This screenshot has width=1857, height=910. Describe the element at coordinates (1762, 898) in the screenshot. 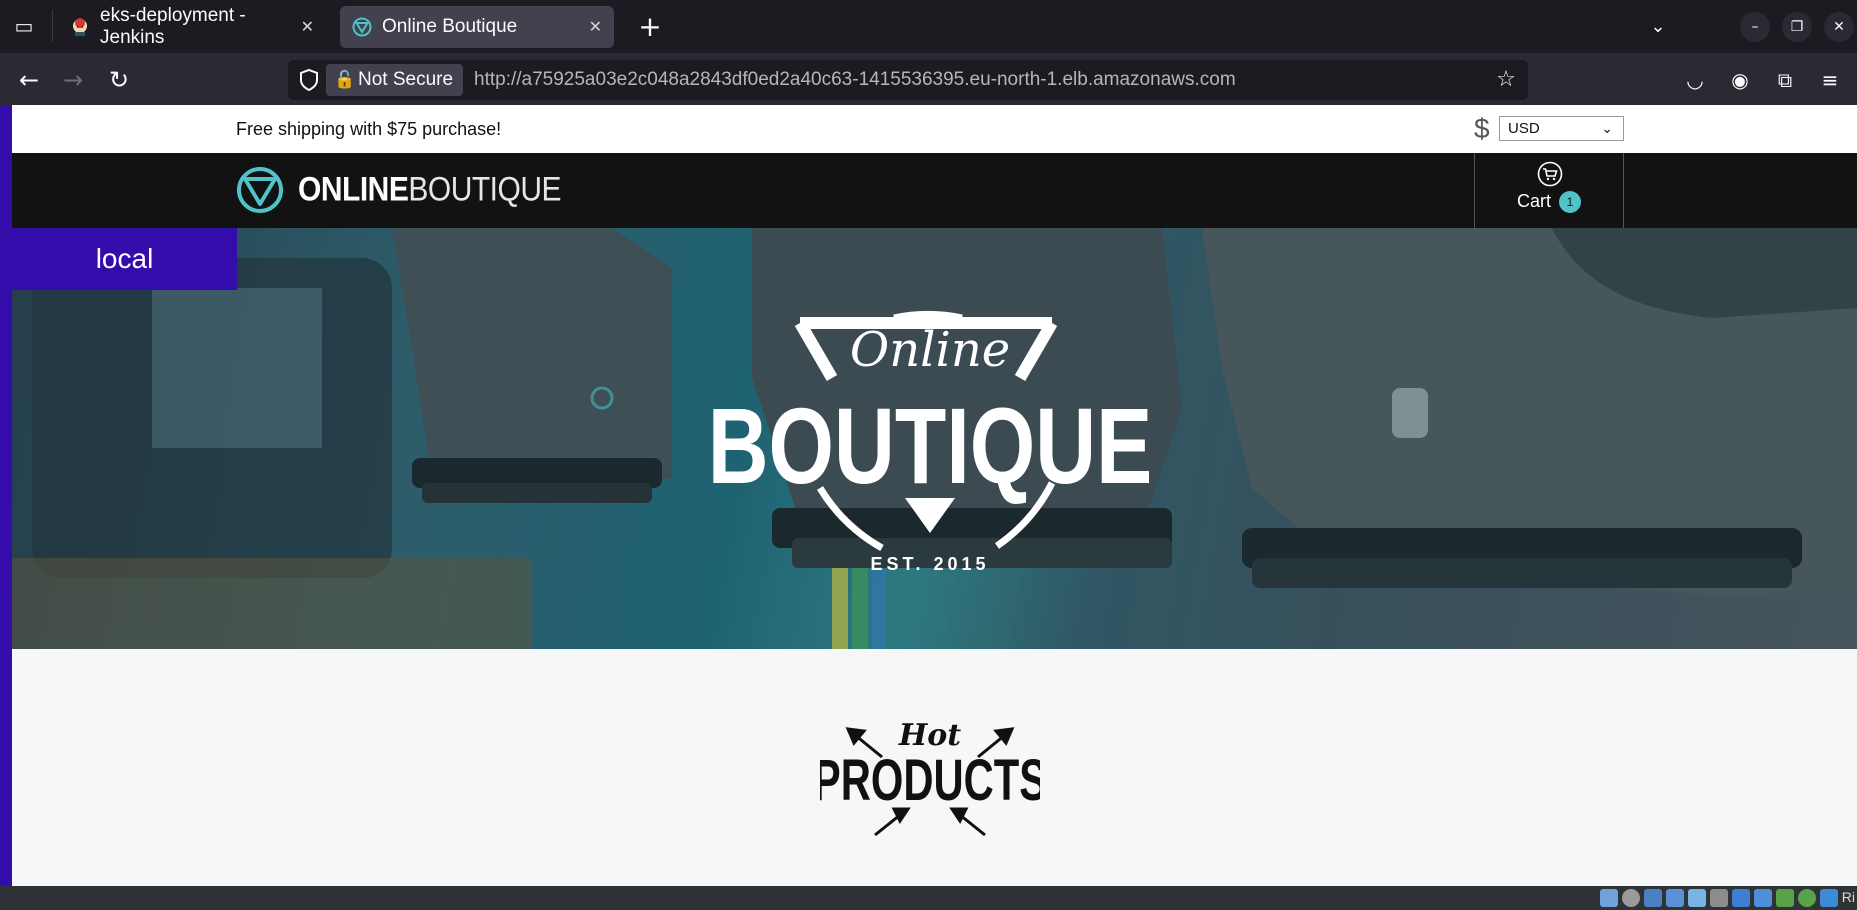

I see `tray-network-icon` at that location.